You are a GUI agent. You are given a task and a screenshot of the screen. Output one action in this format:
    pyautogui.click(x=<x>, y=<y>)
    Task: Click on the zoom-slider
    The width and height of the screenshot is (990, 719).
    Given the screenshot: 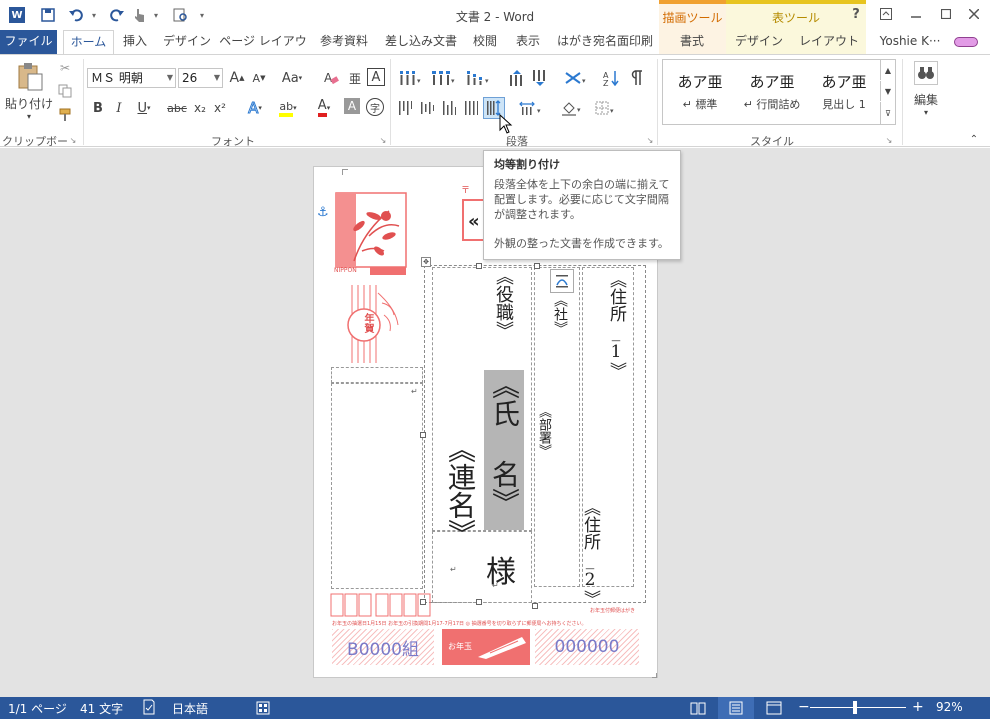 What is the action you would take?
    pyautogui.click(x=858, y=707)
    